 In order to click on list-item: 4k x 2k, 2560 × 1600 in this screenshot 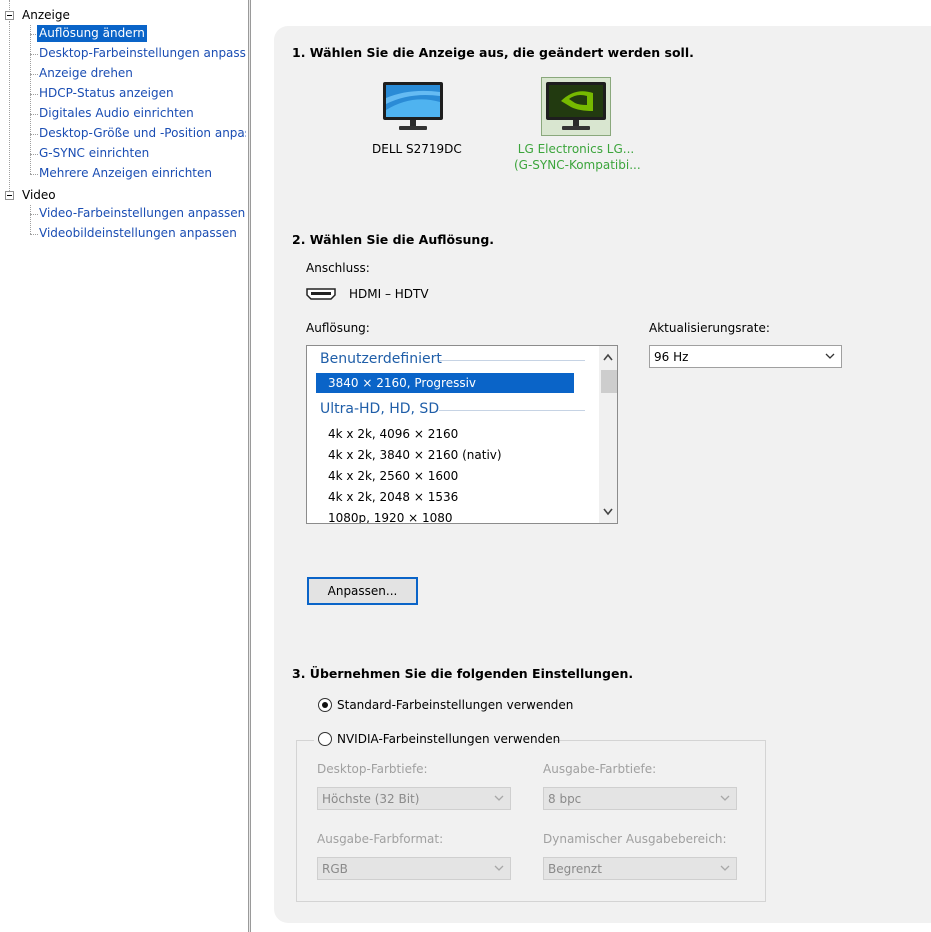, I will do `click(393, 476)`.